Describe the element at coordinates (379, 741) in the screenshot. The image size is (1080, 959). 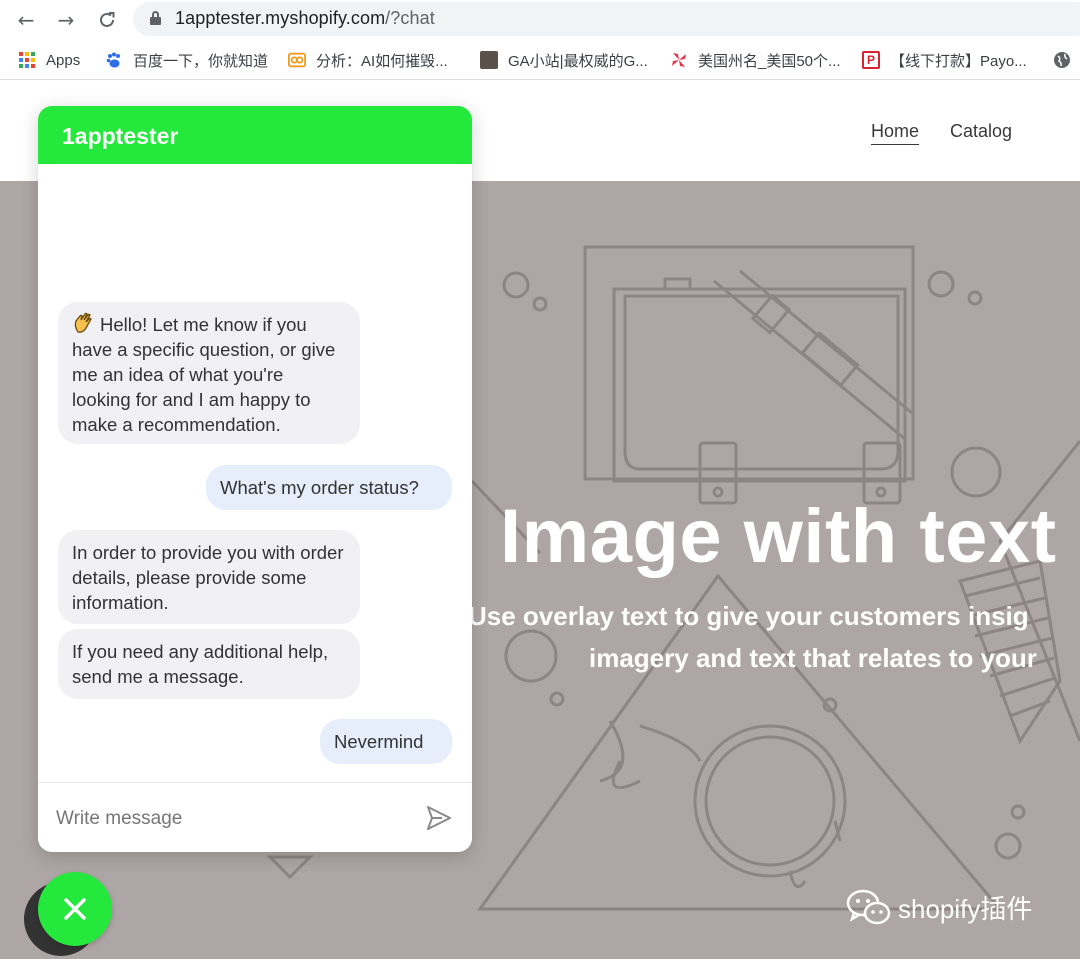
I see `chat-message-text: Nevermind` at that location.